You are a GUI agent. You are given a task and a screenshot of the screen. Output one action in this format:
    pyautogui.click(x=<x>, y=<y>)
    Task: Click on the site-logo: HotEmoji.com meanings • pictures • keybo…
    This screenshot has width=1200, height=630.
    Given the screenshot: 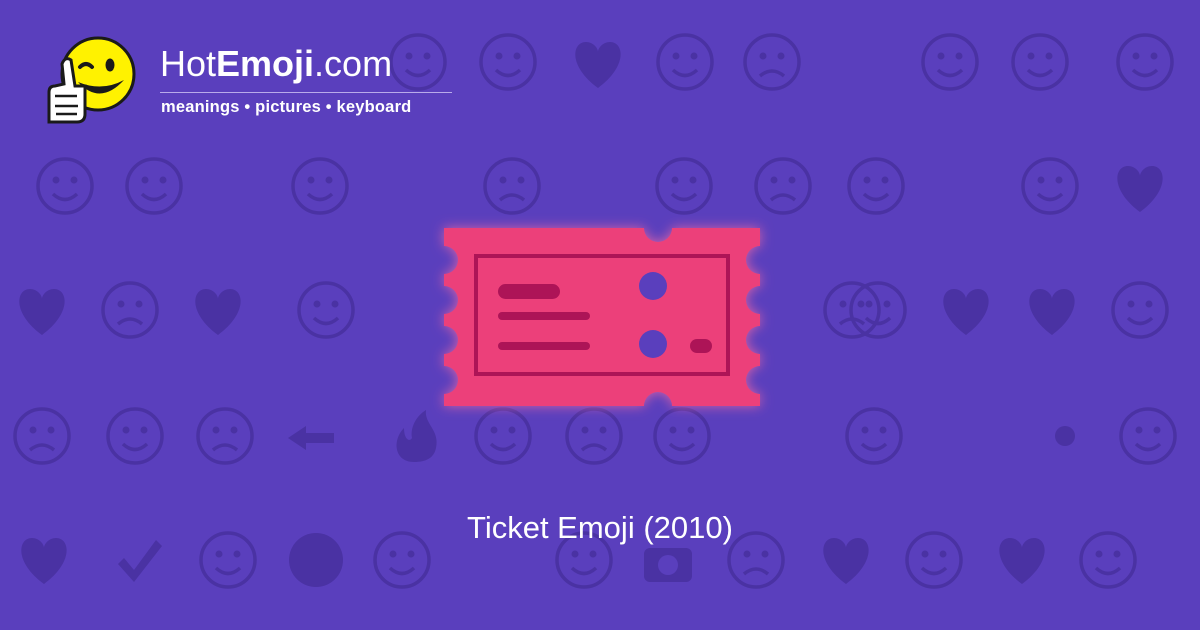 What is the action you would take?
    pyautogui.click(x=260, y=84)
    